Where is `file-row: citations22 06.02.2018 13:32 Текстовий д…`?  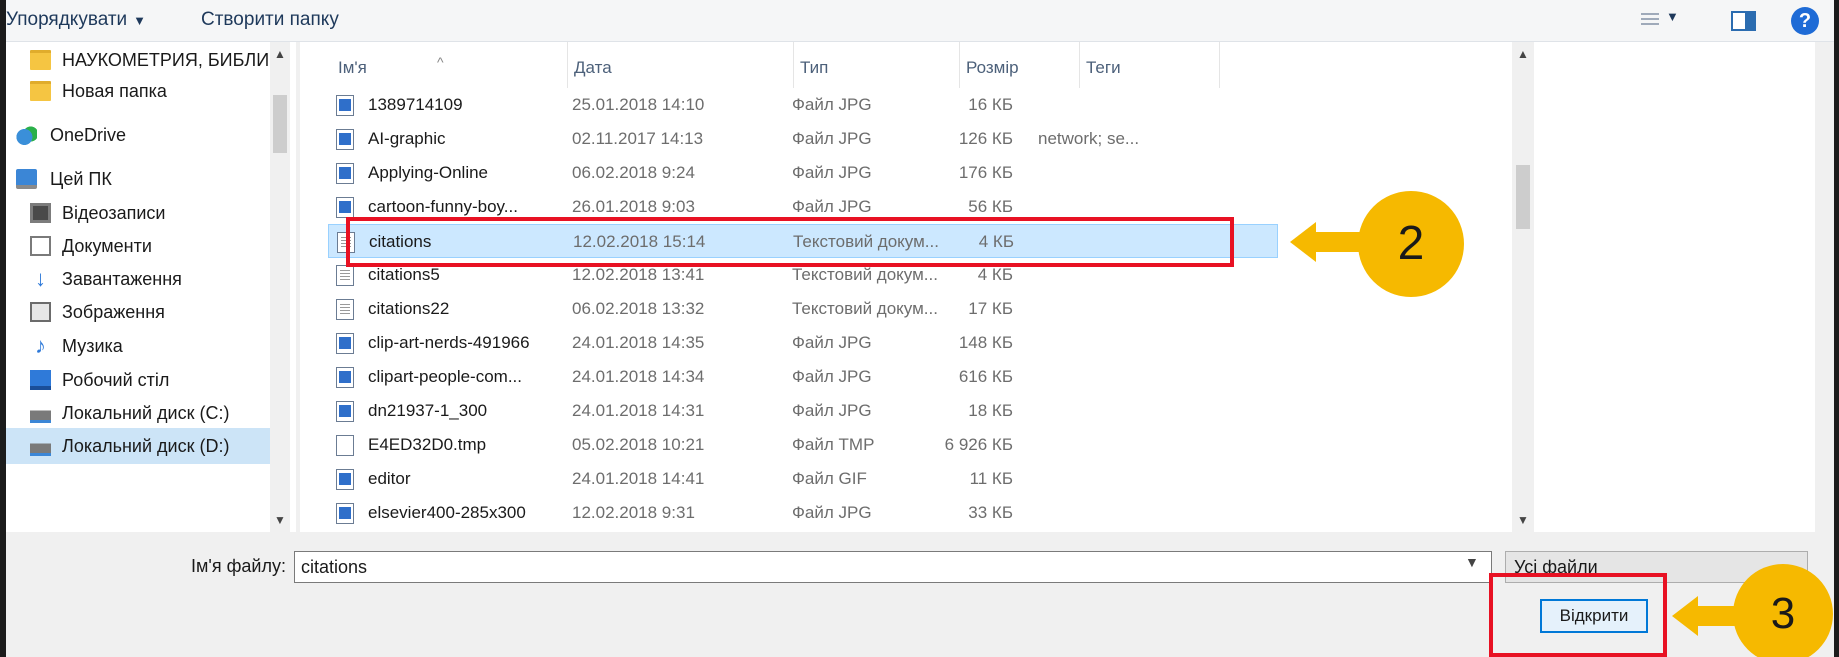 file-row: citations22 06.02.2018 13:32 Текстовий д… is located at coordinates (798, 309).